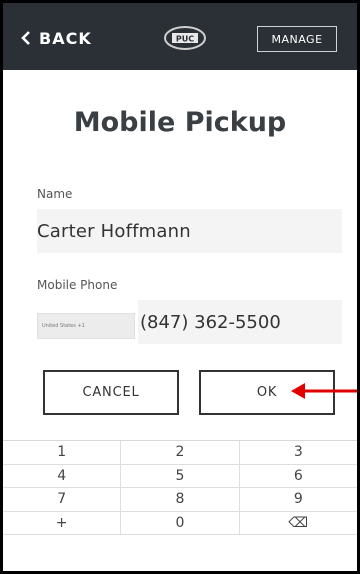 The height and width of the screenshot is (574, 360). What do you see at coordinates (324, 391) in the screenshot?
I see `annotation-arrow-icon` at bounding box center [324, 391].